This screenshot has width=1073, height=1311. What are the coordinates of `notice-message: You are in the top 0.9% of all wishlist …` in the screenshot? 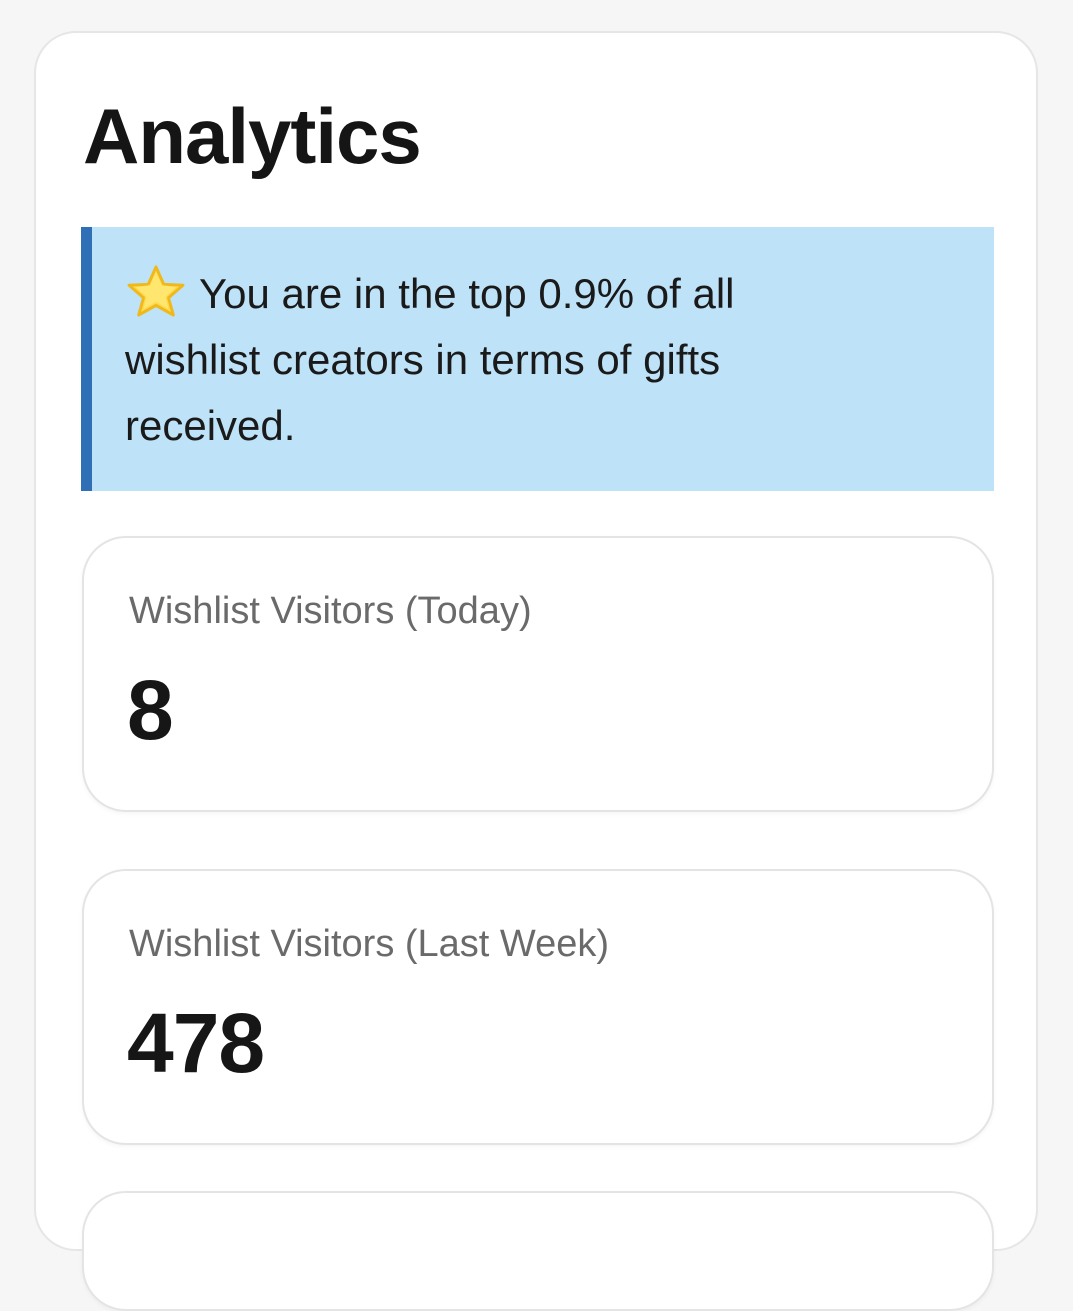 It's located at (475, 360).